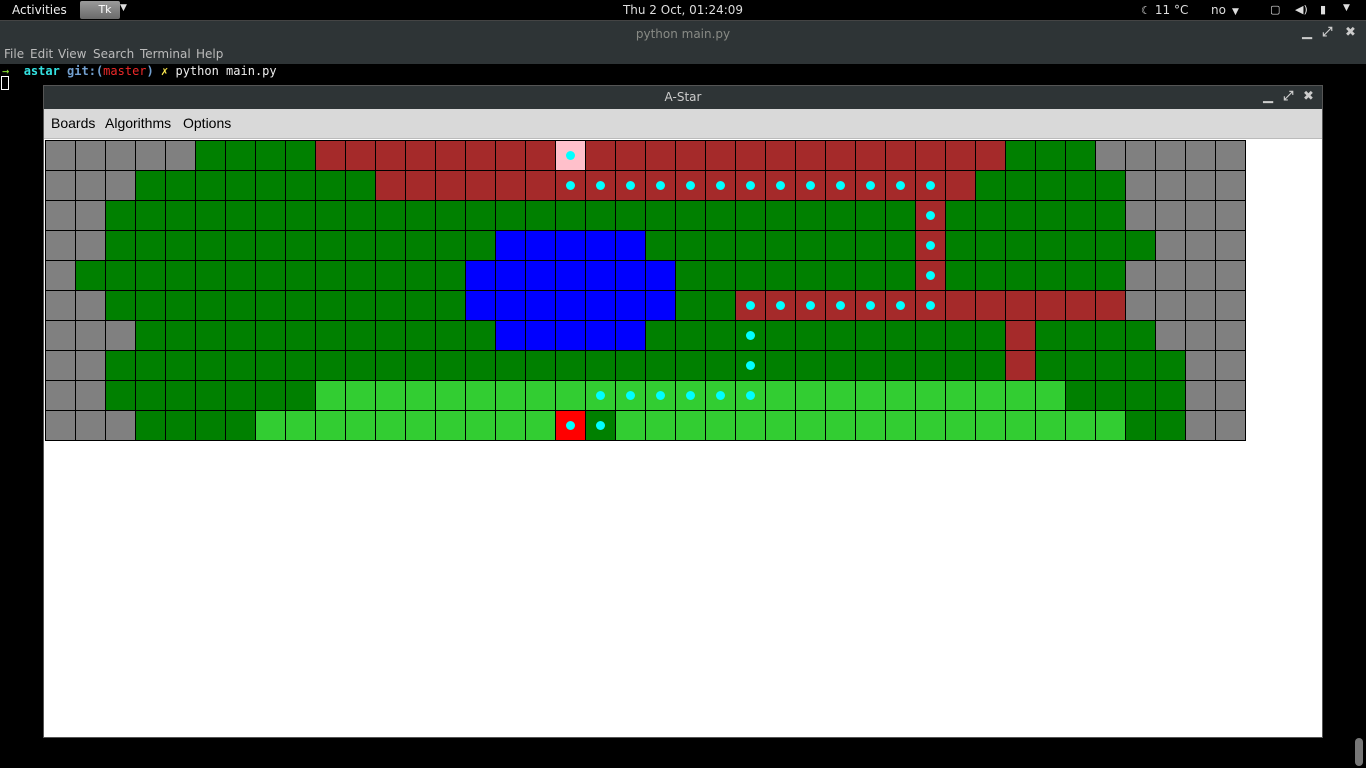 The image size is (1366, 768). Describe the element at coordinates (1359, 752) in the screenshot. I see `scrollbar-thumb` at that location.